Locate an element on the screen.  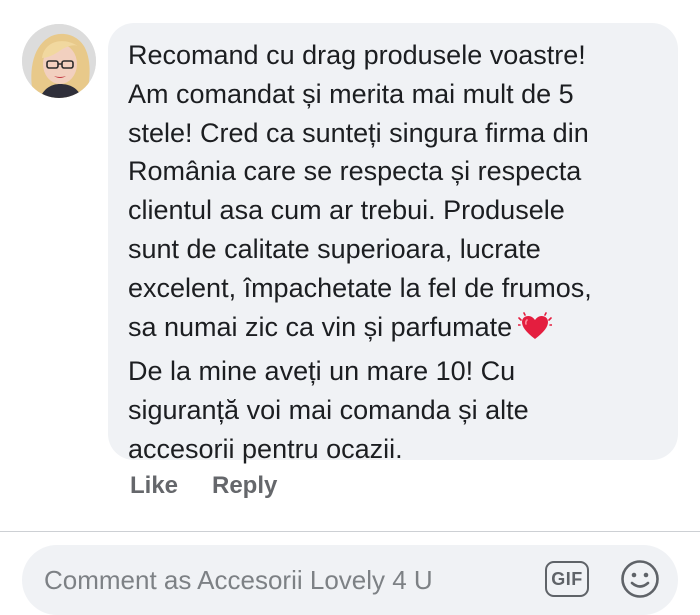
reply-button: Reply is located at coordinates (244, 486).